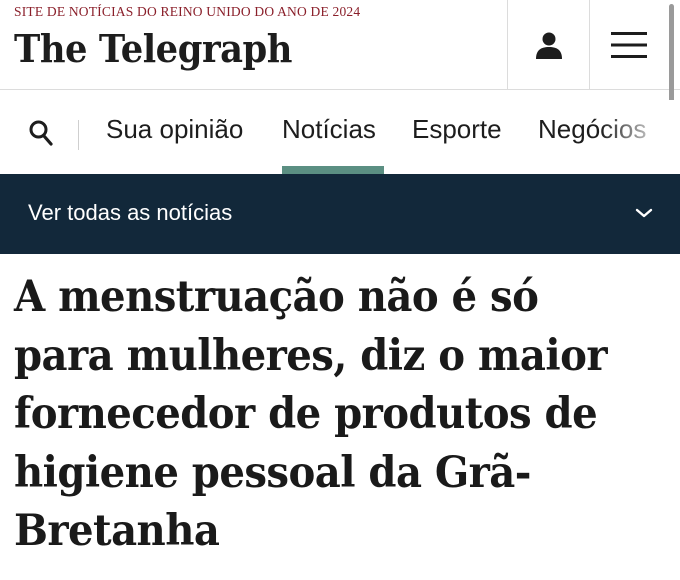 The image size is (680, 580). I want to click on nav-scroll-fade, so click(640, 132).